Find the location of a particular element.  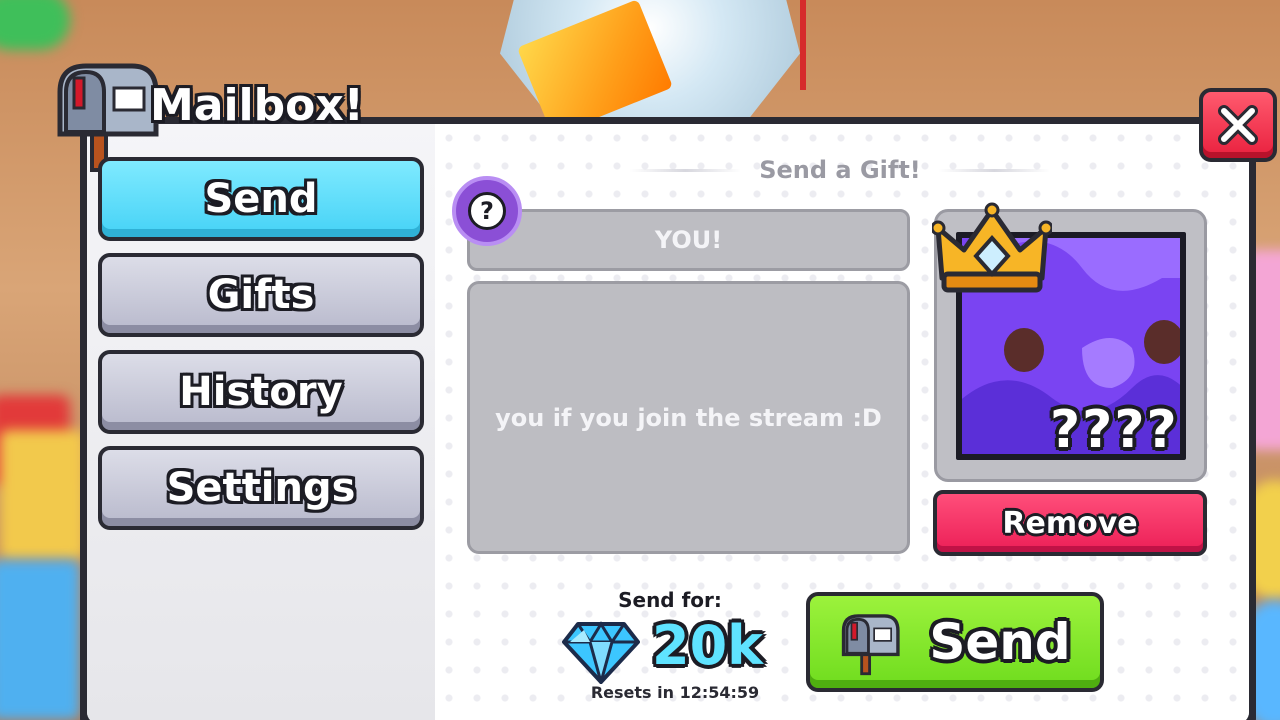

reset-timer: Resets in 12:54:59 is located at coordinates (675, 692).